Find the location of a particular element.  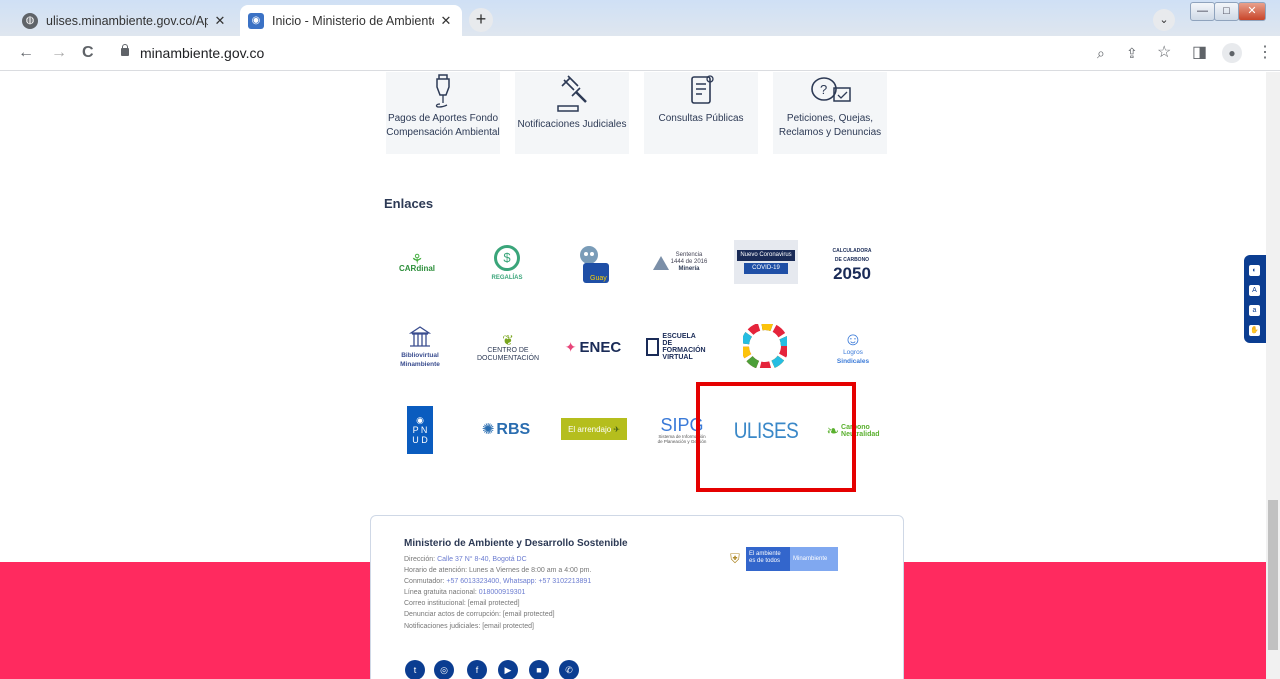

ods-wheel-icon is located at coordinates (765, 346).